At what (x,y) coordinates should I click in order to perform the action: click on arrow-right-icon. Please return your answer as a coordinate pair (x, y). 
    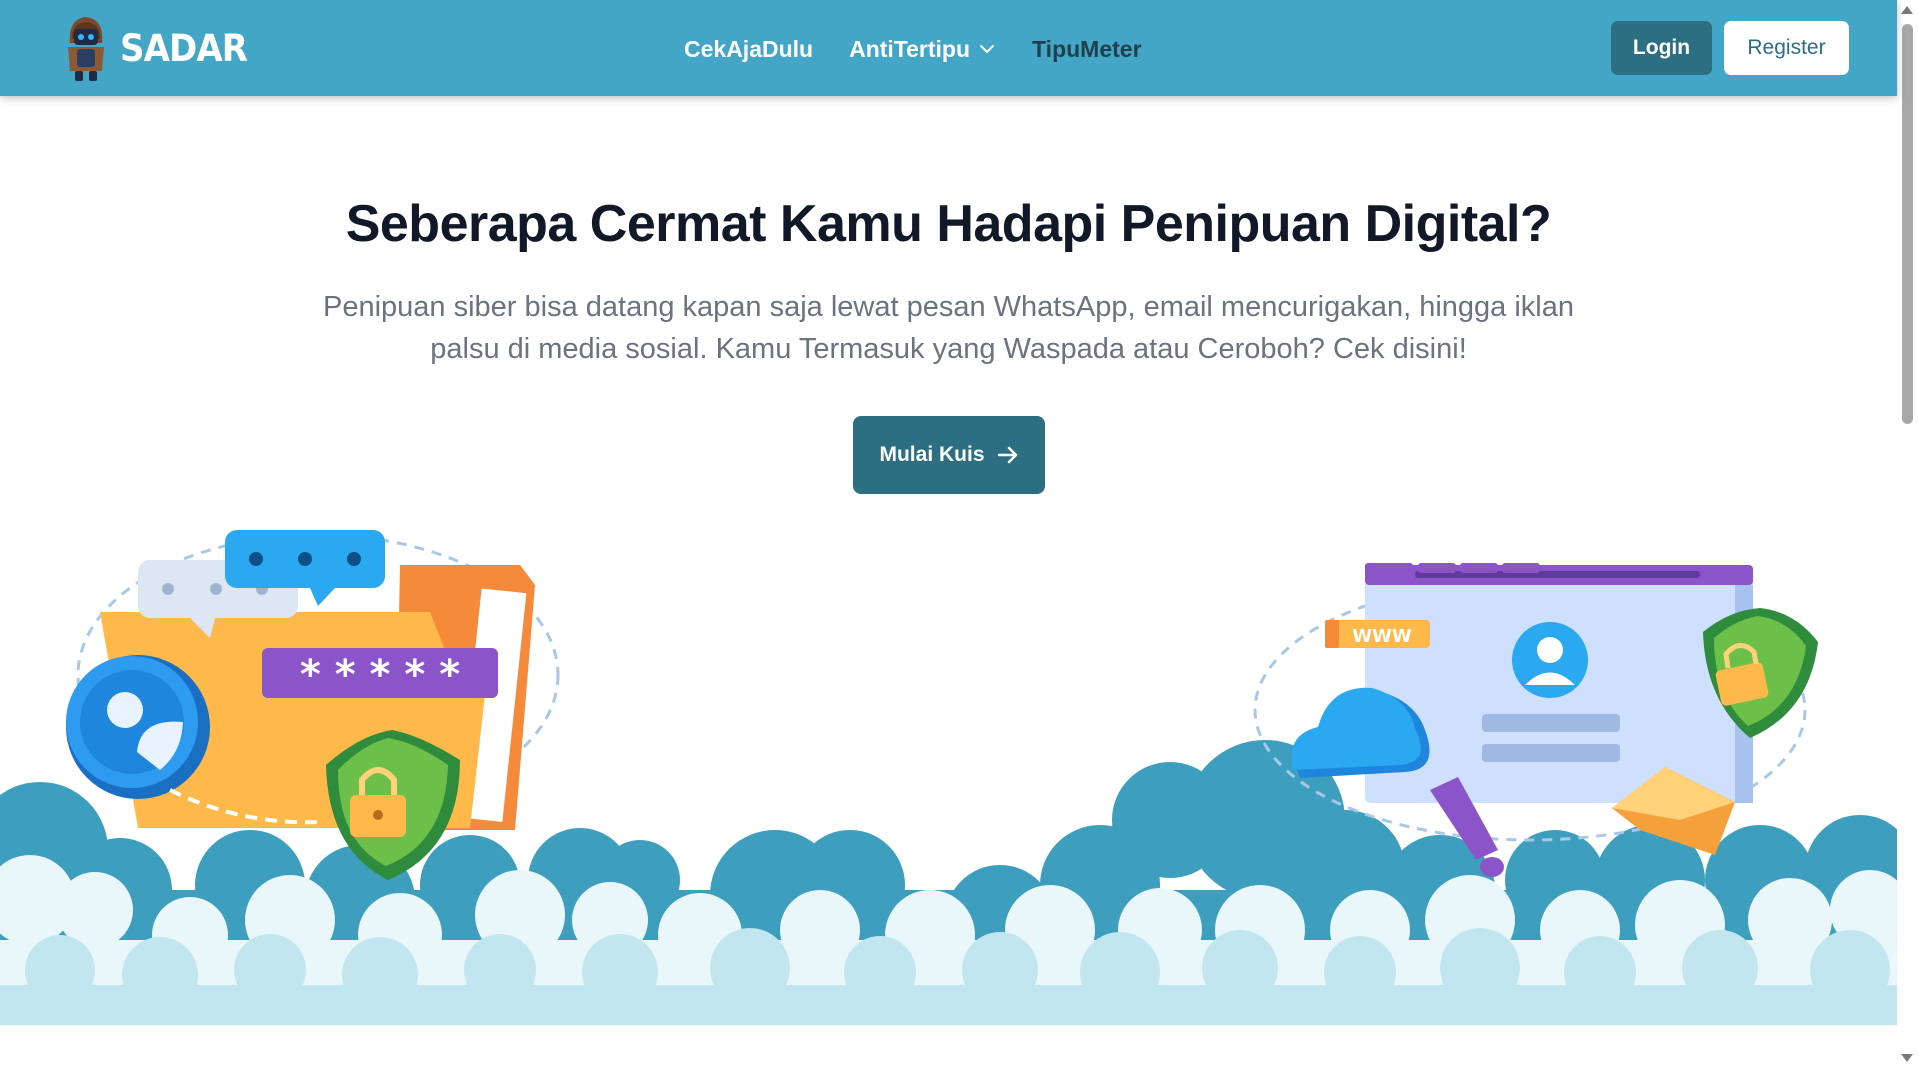
    Looking at the image, I should click on (1007, 455).